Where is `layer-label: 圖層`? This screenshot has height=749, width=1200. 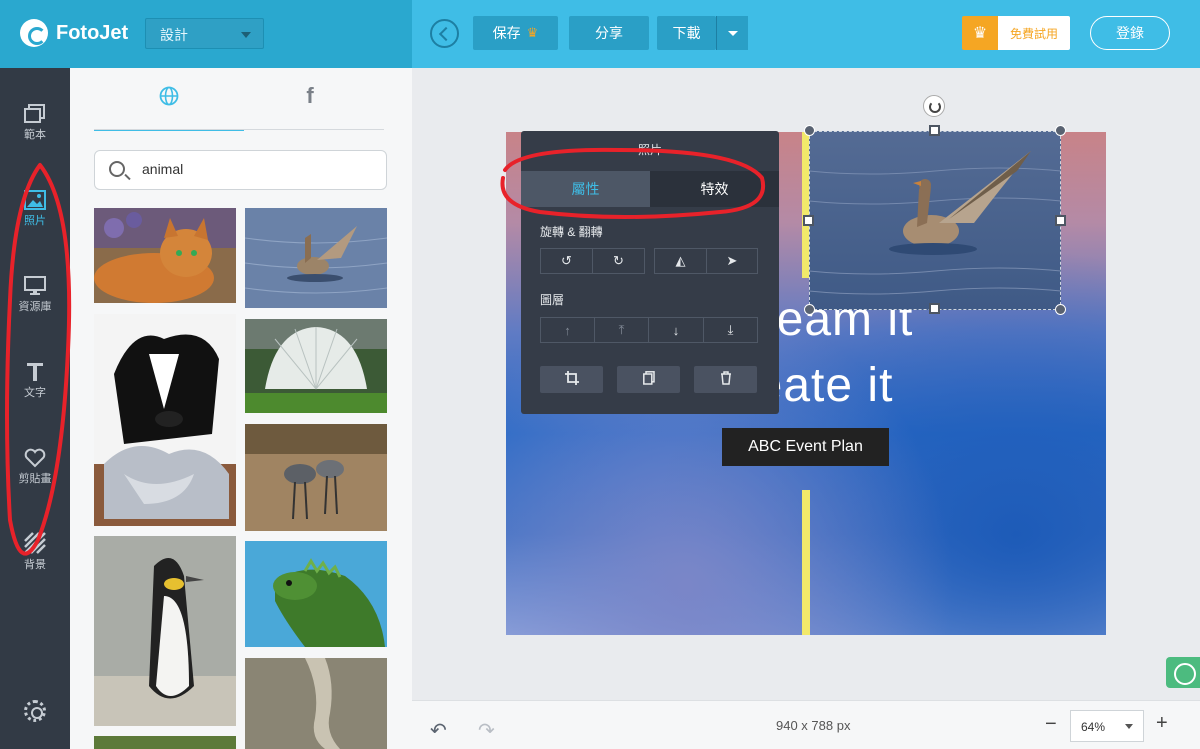 layer-label: 圖層 is located at coordinates (552, 300).